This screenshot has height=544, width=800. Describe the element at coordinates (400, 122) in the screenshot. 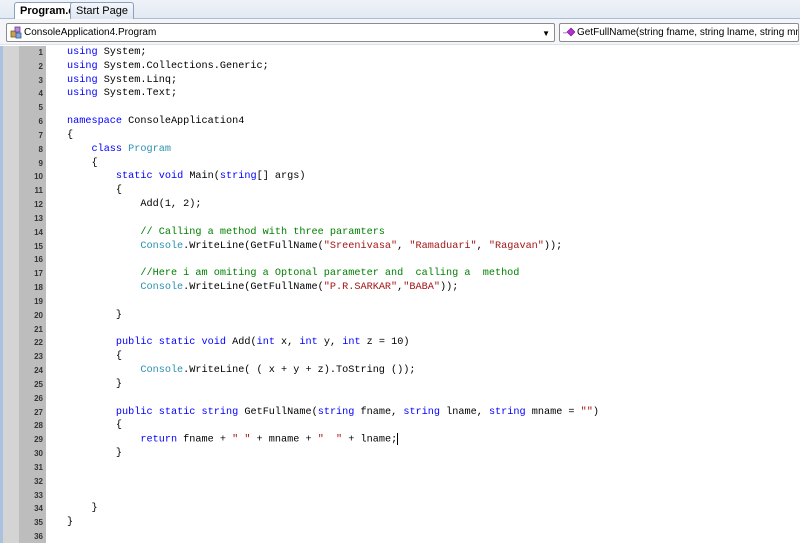

I see `code-line: 6 namespace ConsoleApplication4` at that location.